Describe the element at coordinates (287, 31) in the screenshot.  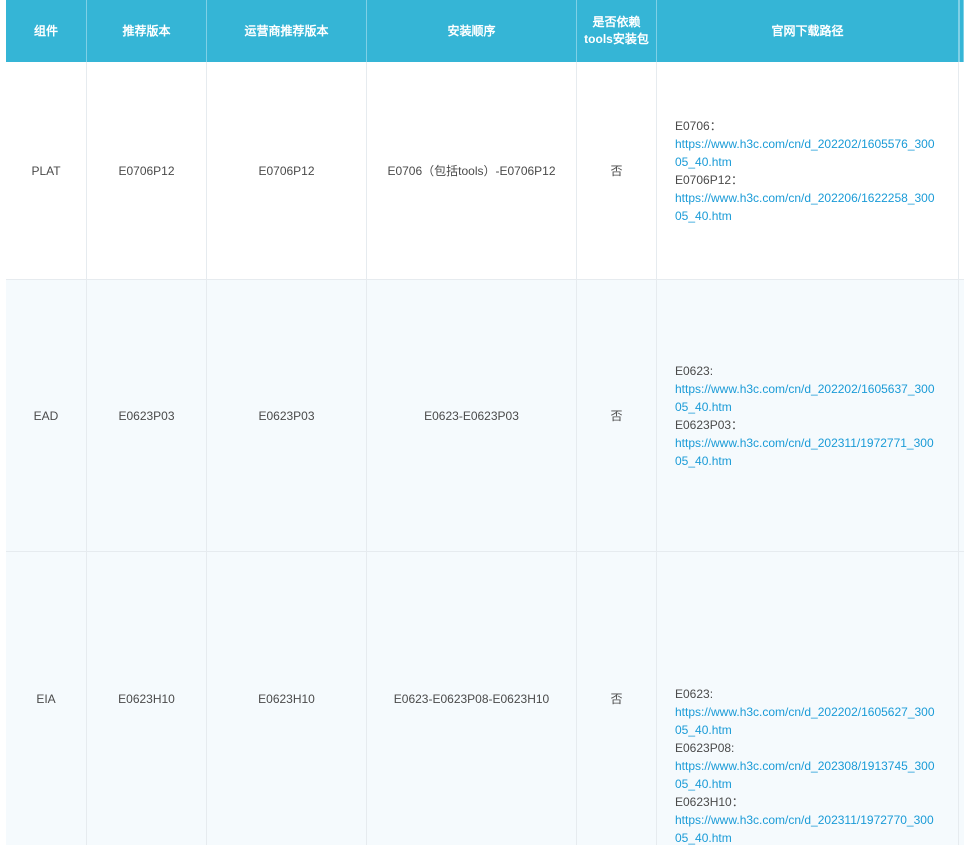
I see `header-carrier-version: 运营商推荐版本` at that location.